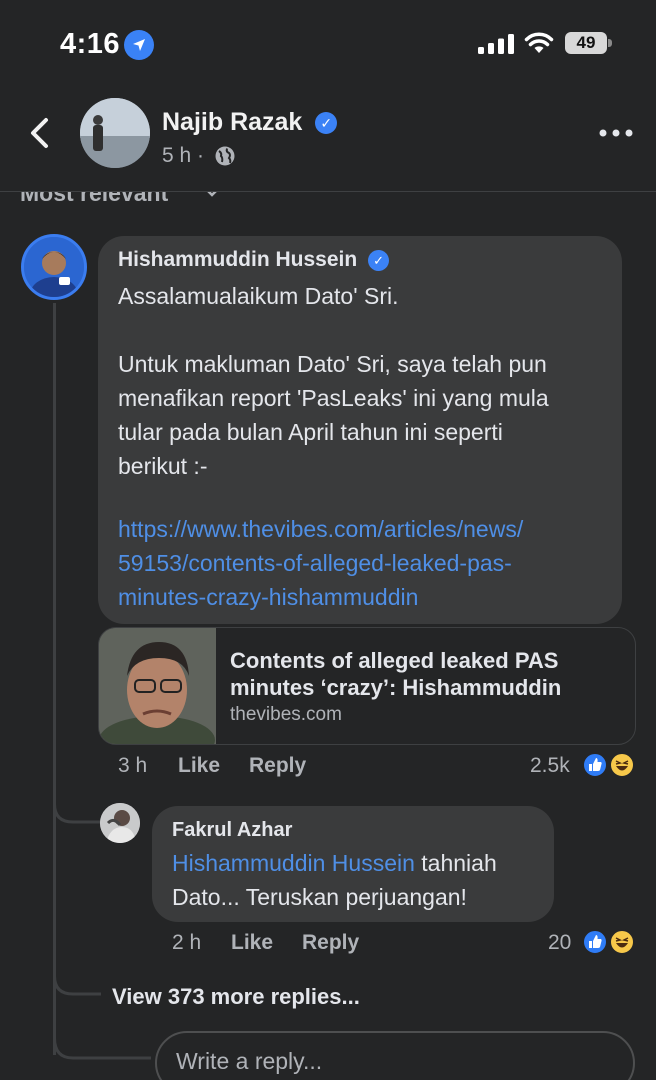 Image resolution: width=656 pixels, height=1080 pixels. I want to click on page-avatar, so click(115, 133).